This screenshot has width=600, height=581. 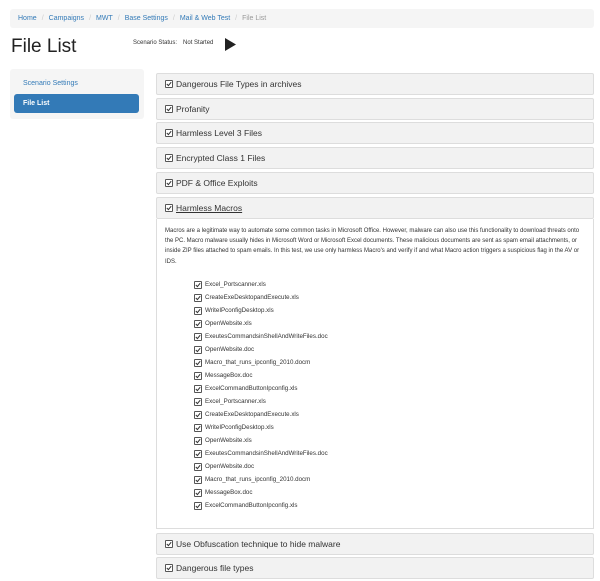 What do you see at coordinates (193, 109) in the screenshot?
I see `panel-title: Profanity` at bounding box center [193, 109].